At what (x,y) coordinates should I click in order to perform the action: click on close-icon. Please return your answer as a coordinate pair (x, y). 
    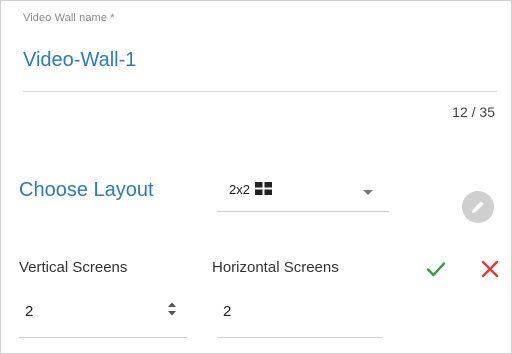
    Looking at the image, I should click on (490, 269).